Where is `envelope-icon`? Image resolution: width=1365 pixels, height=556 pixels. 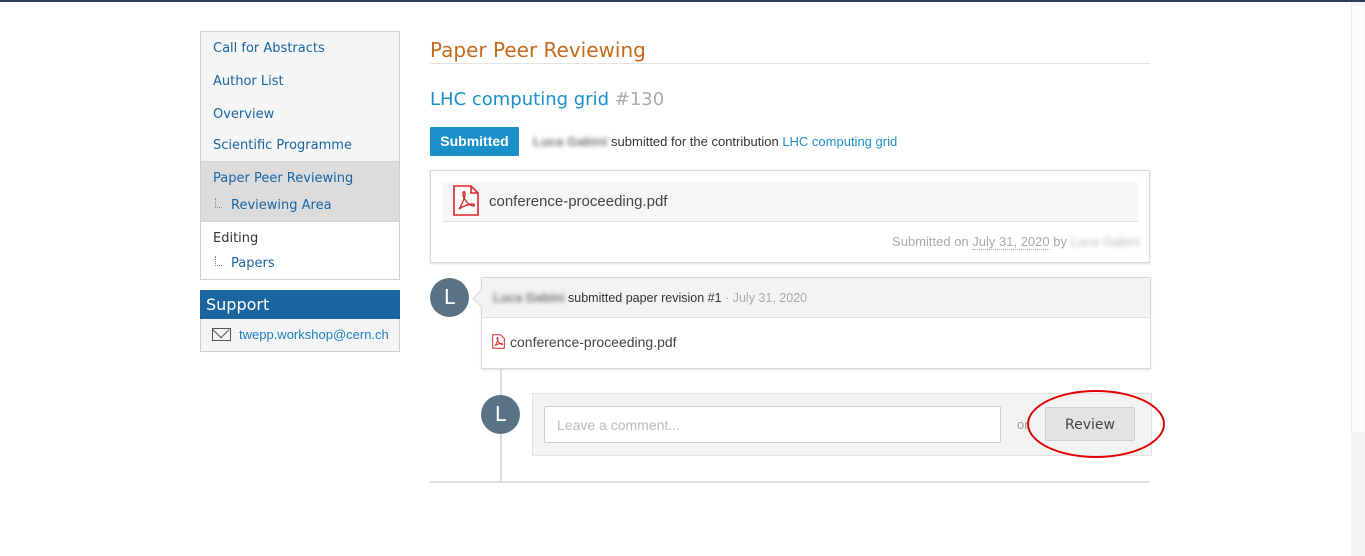 envelope-icon is located at coordinates (221, 334).